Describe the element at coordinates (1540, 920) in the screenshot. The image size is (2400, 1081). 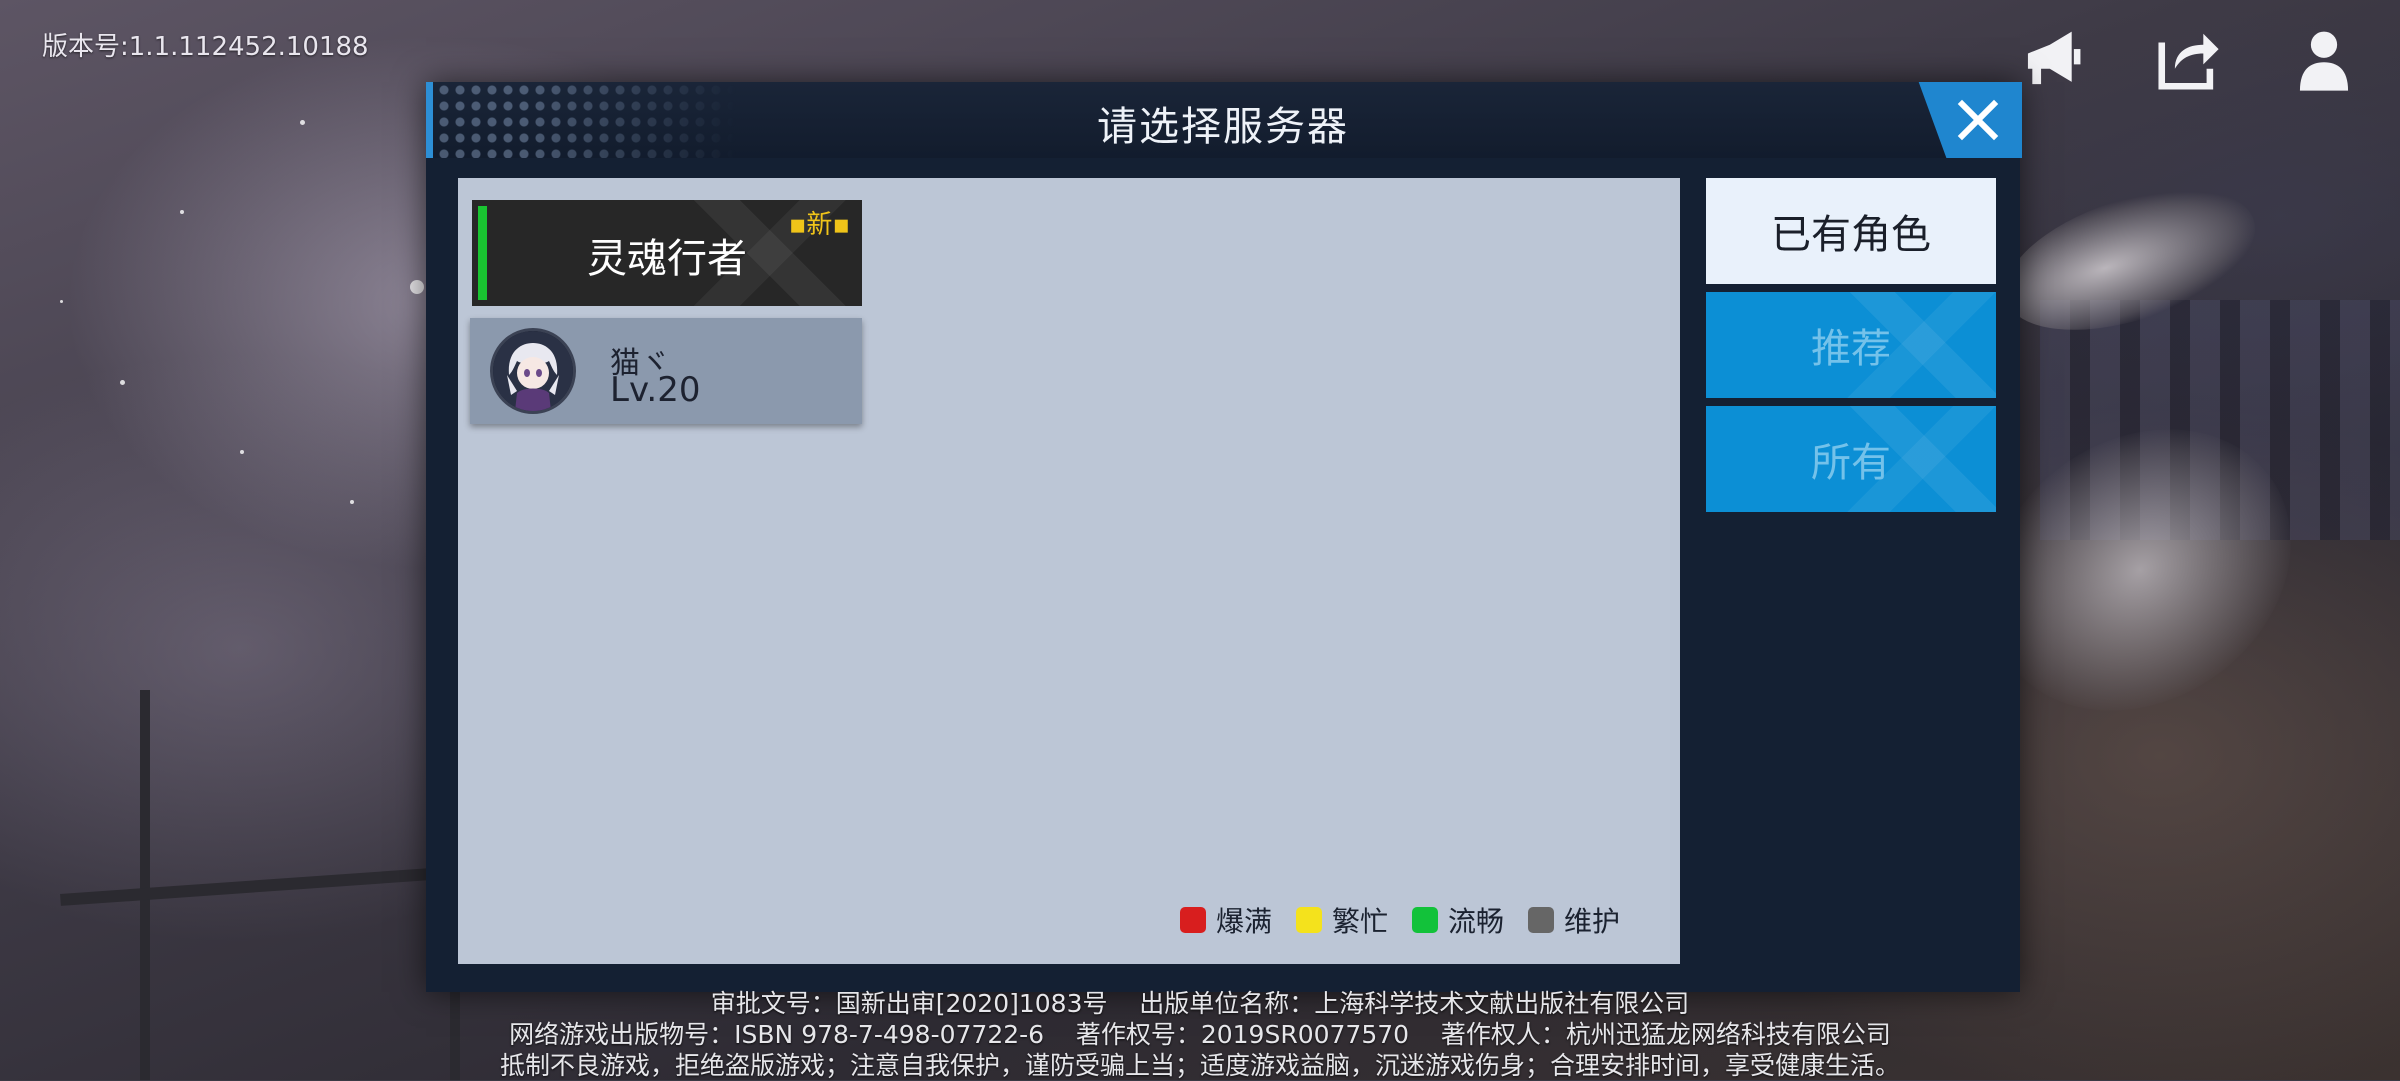
I see `legend-swatch-gray` at that location.